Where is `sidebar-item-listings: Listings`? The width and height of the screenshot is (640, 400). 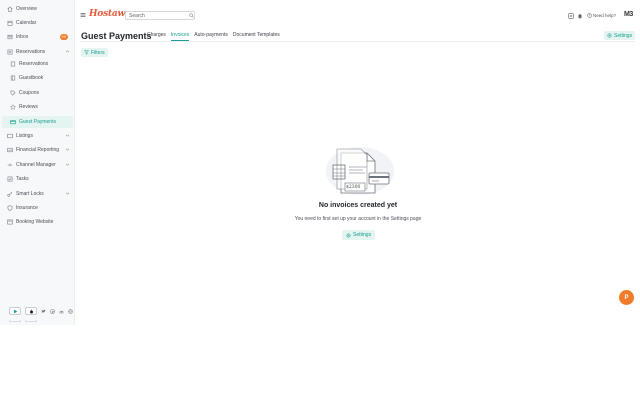 sidebar-item-listings: Listings is located at coordinates (37, 136).